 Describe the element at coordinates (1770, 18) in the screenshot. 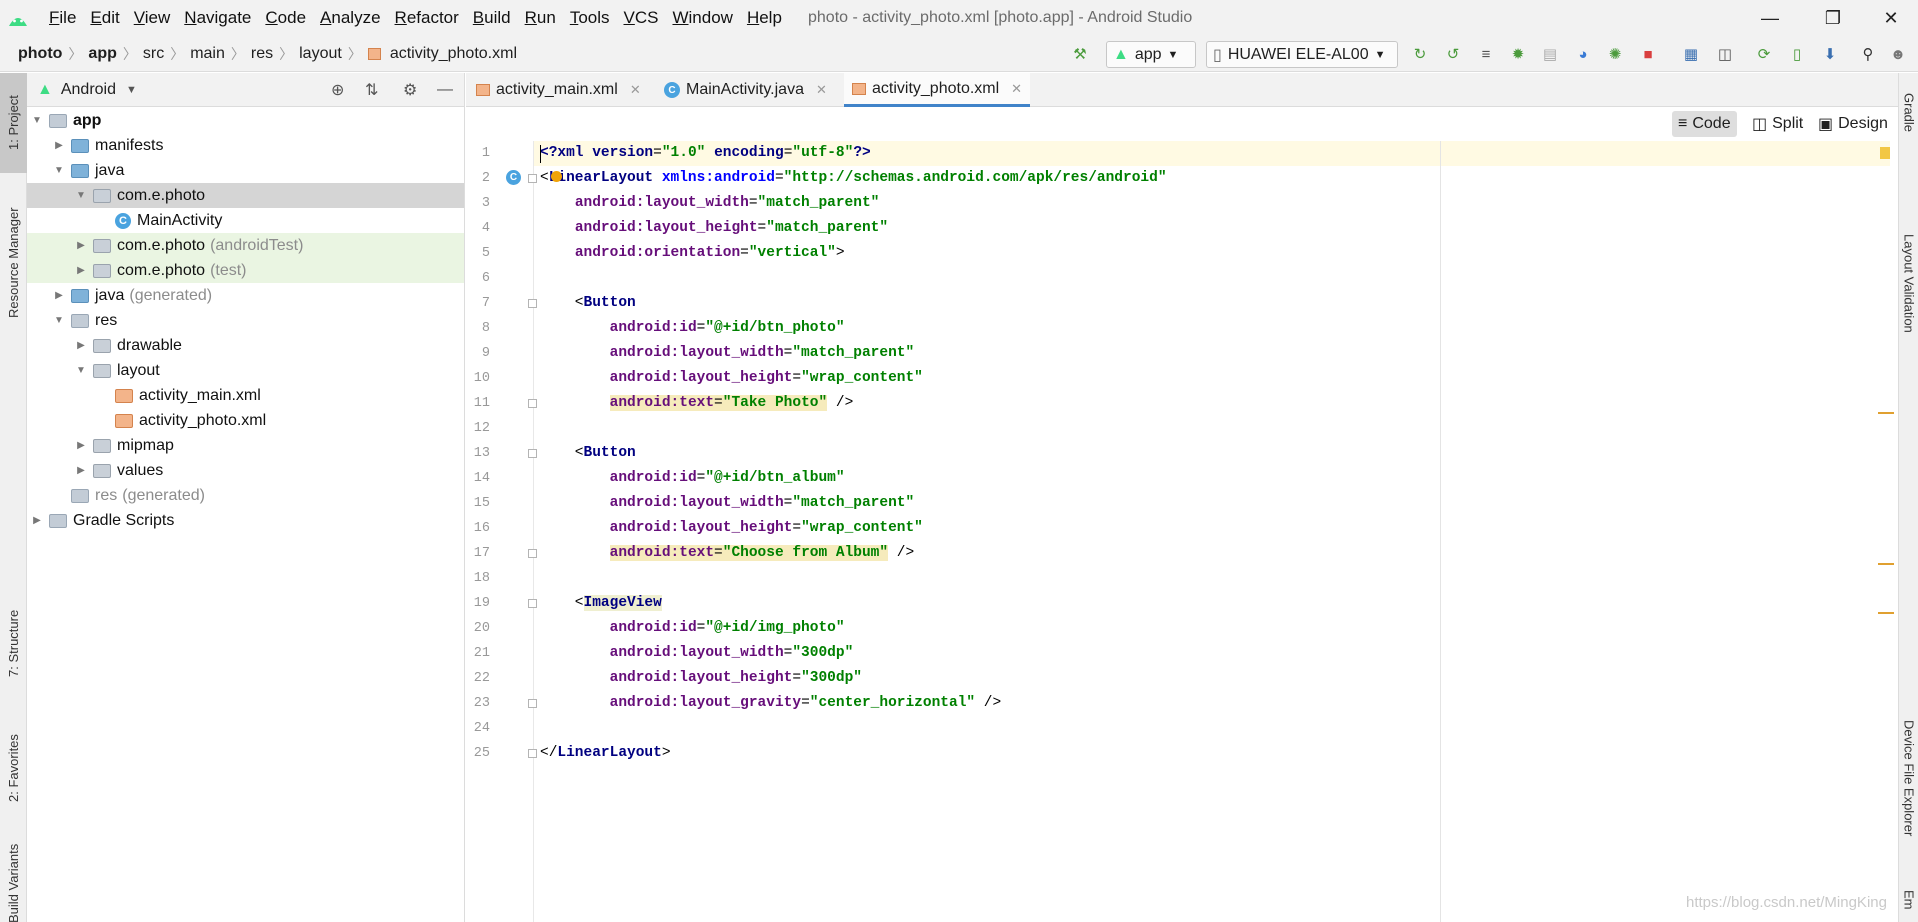

I see `minimize-button: —` at that location.